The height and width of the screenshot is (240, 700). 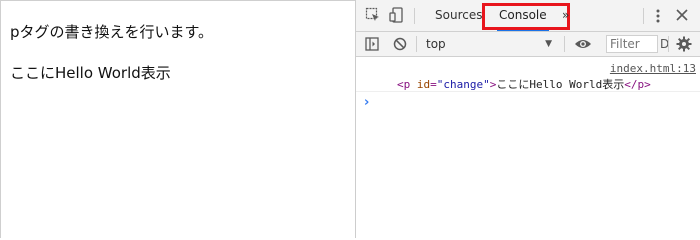 What do you see at coordinates (372, 44) in the screenshot?
I see `show-sidebar-icon` at bounding box center [372, 44].